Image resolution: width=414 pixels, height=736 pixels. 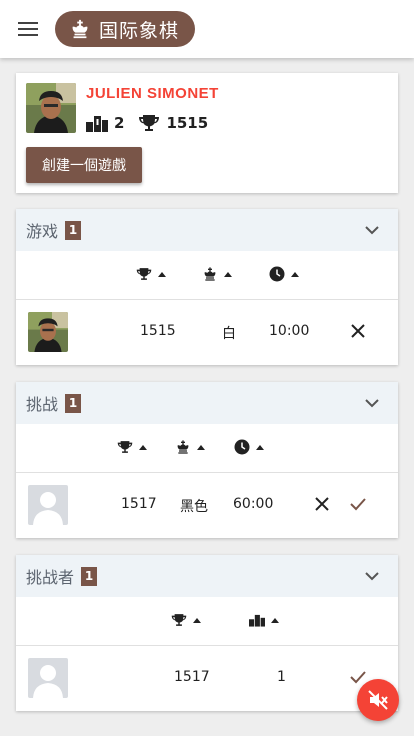 What do you see at coordinates (84, 165) in the screenshot?
I see `create-game-button: 創建一個遊戲` at bounding box center [84, 165].